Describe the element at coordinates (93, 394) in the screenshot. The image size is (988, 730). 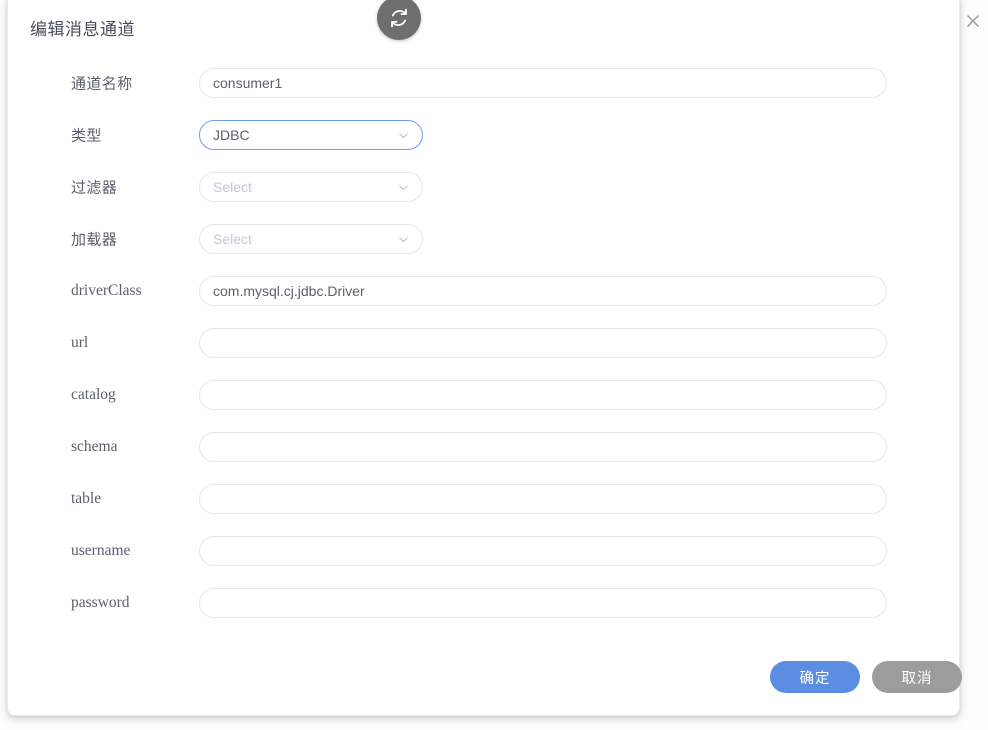
I see `label-catalog: catalog` at that location.